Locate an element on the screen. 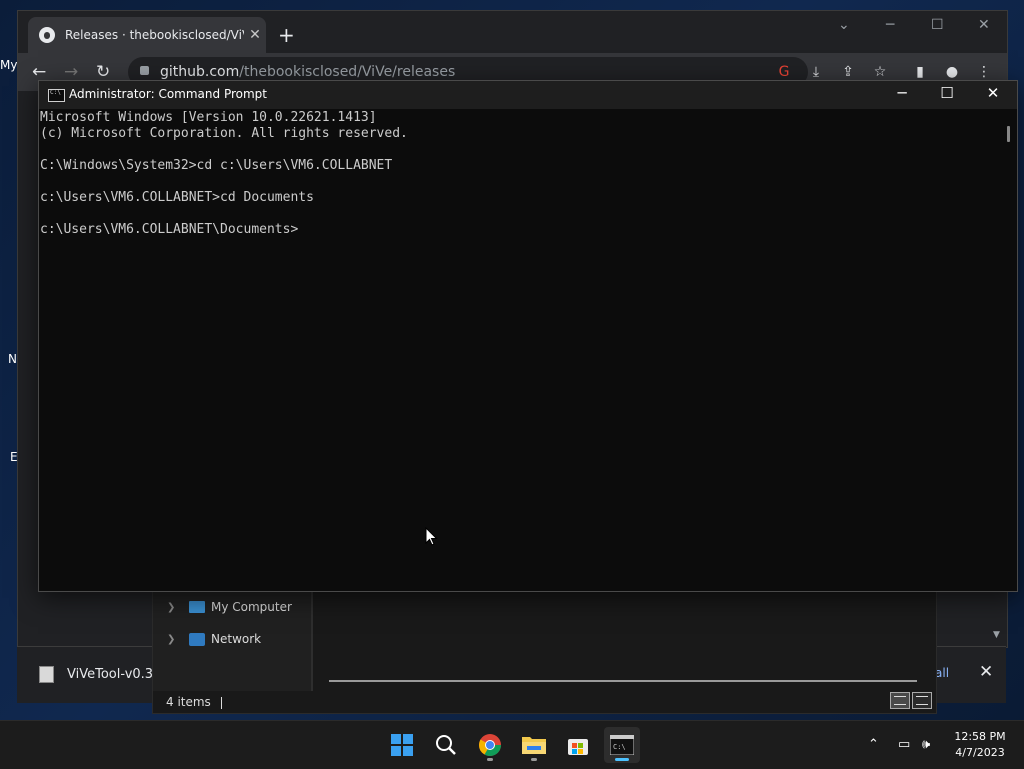 This screenshot has height=769, width=1024. chrome-icon is located at coordinates (490, 745).